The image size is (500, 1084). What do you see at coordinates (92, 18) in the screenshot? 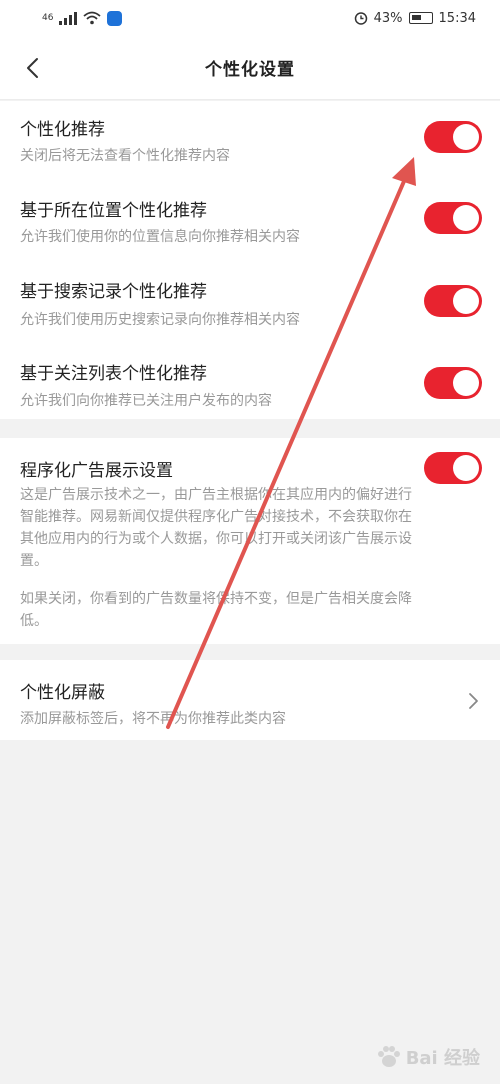
I see `wifi-icon` at bounding box center [92, 18].